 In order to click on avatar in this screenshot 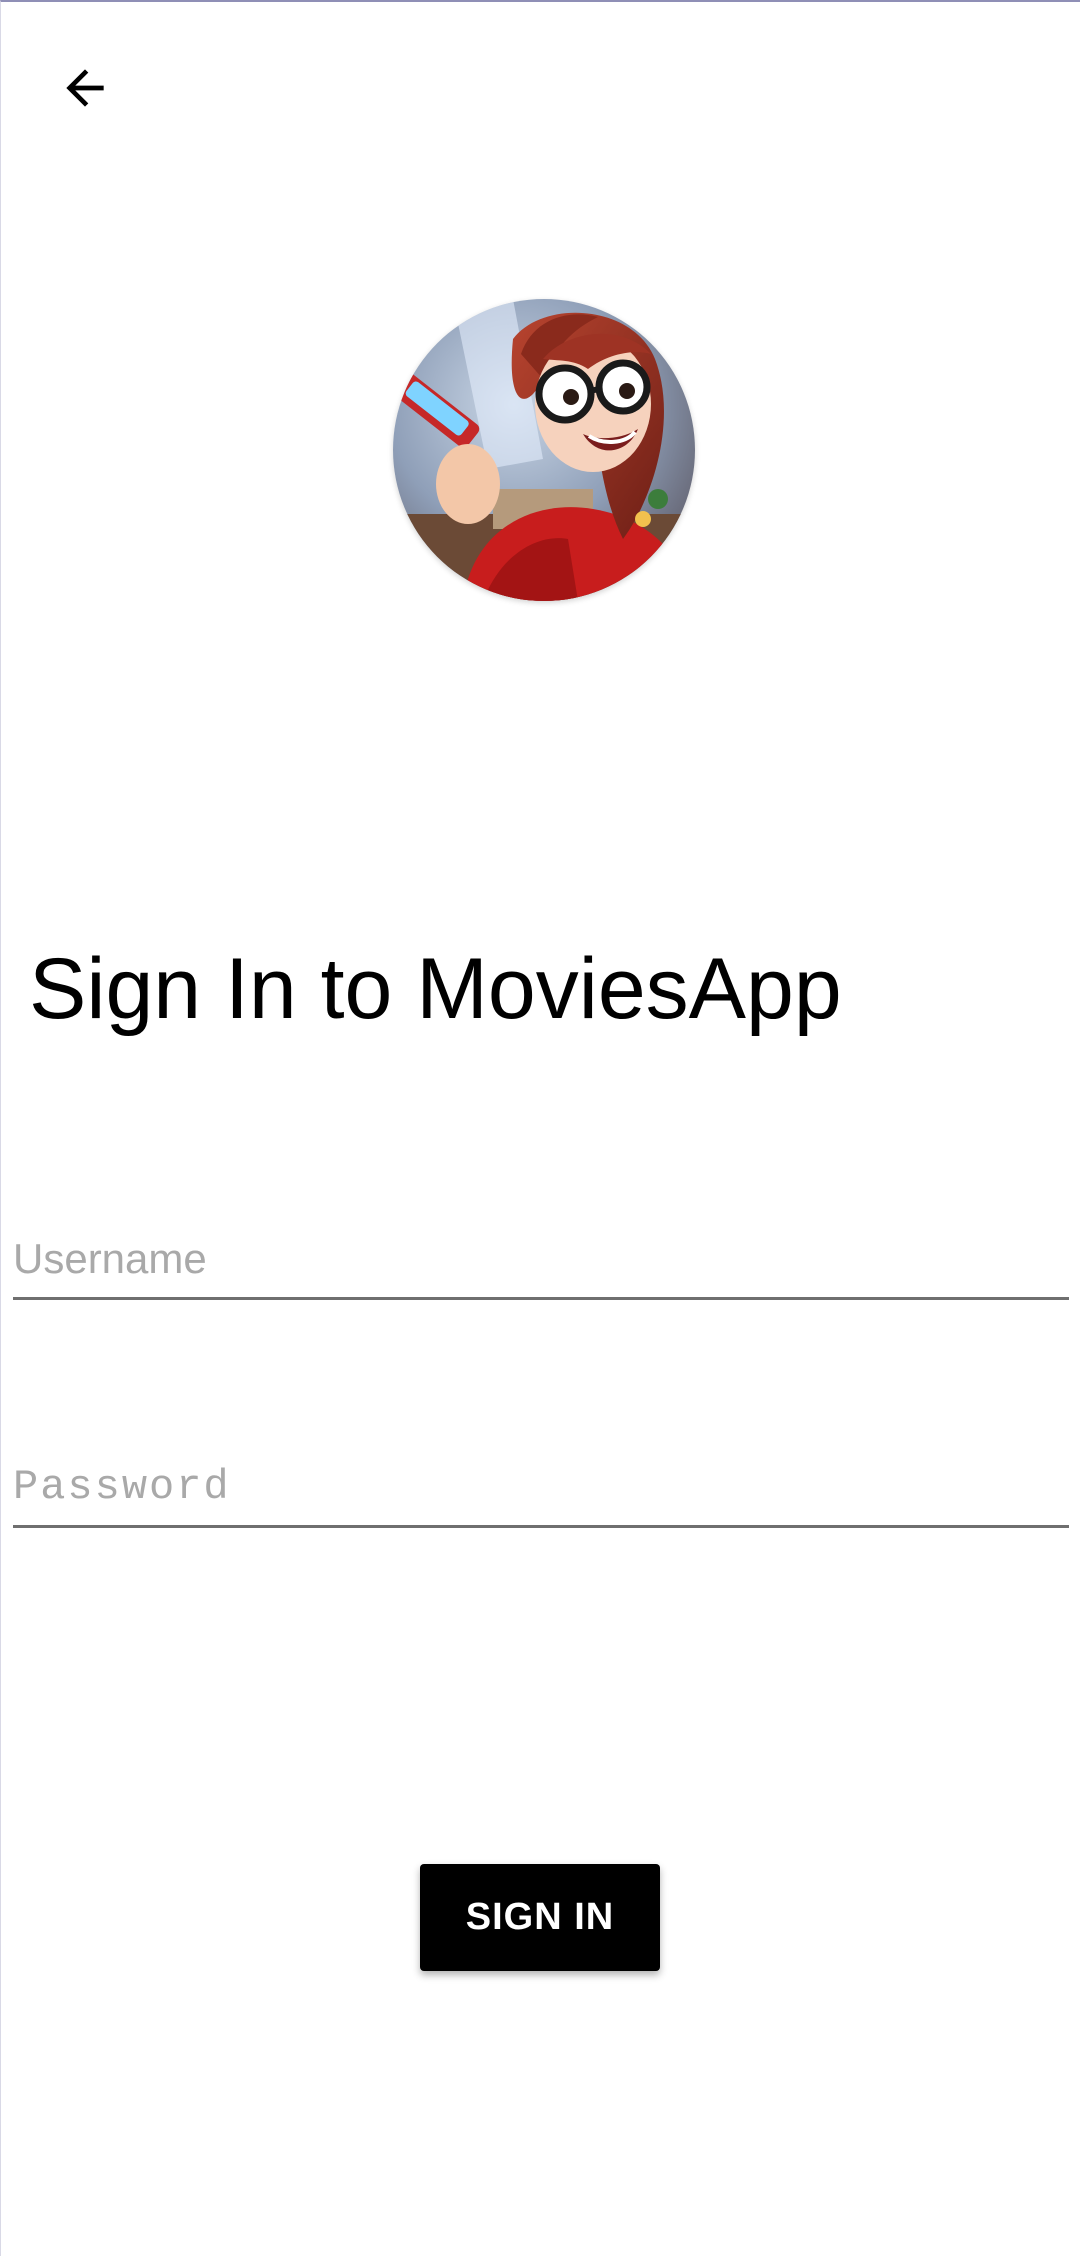, I will do `click(544, 450)`.